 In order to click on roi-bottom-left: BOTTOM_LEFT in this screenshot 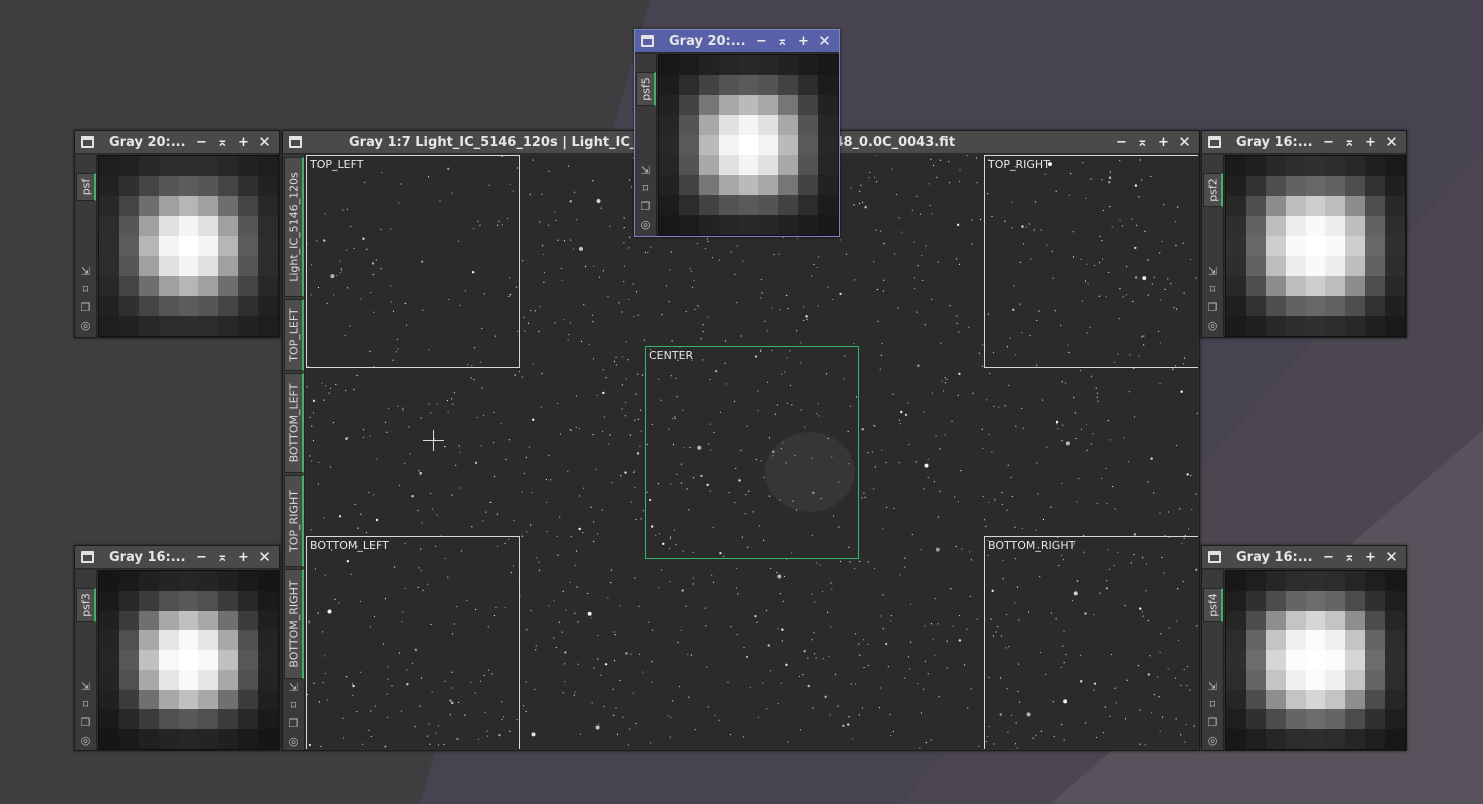, I will do `click(413, 642)`.